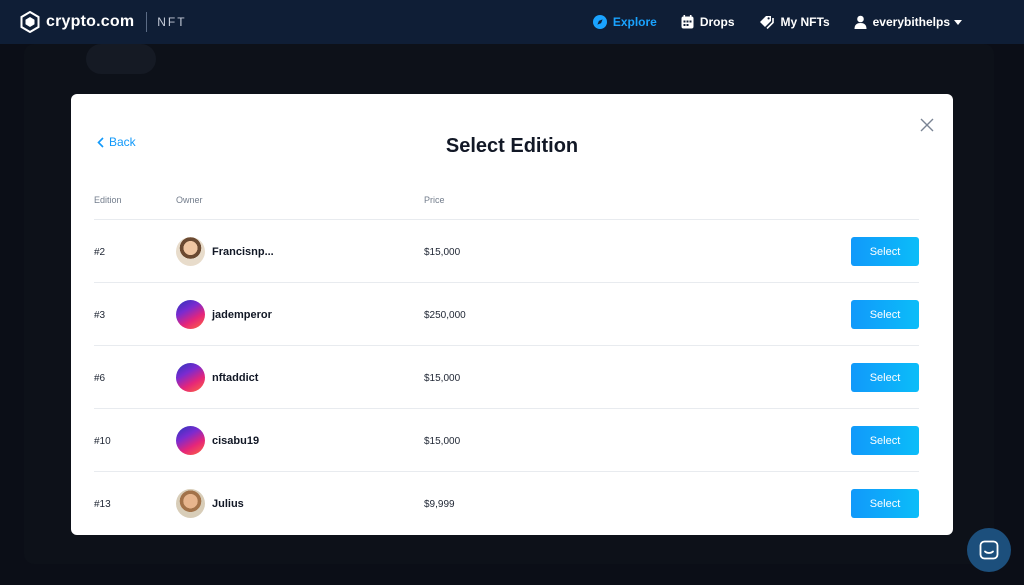  Describe the element at coordinates (102, 504) in the screenshot. I see `edition-number: #13` at that location.